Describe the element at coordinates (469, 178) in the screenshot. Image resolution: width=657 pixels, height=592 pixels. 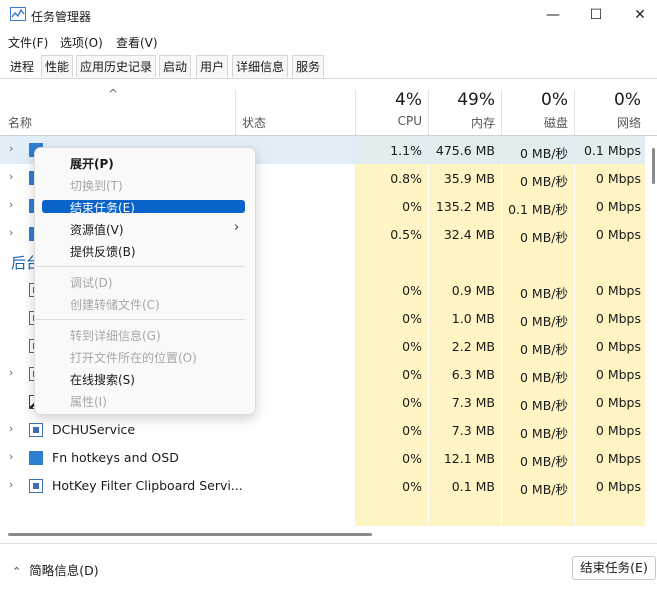
I see `memory-value: 35.9 MB` at that location.